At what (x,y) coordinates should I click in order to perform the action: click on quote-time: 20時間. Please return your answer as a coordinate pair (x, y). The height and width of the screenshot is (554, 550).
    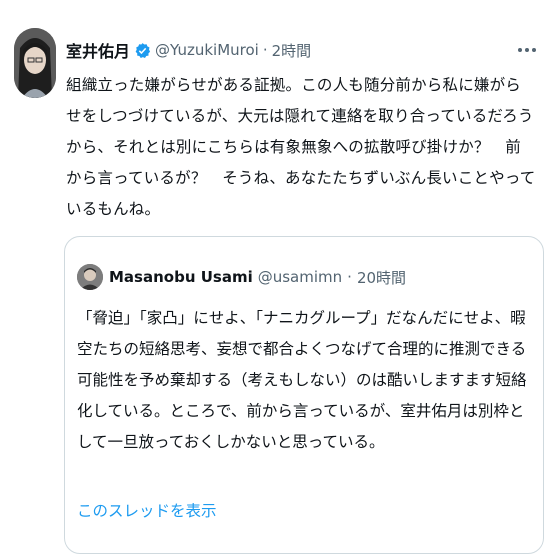
    Looking at the image, I should click on (381, 277).